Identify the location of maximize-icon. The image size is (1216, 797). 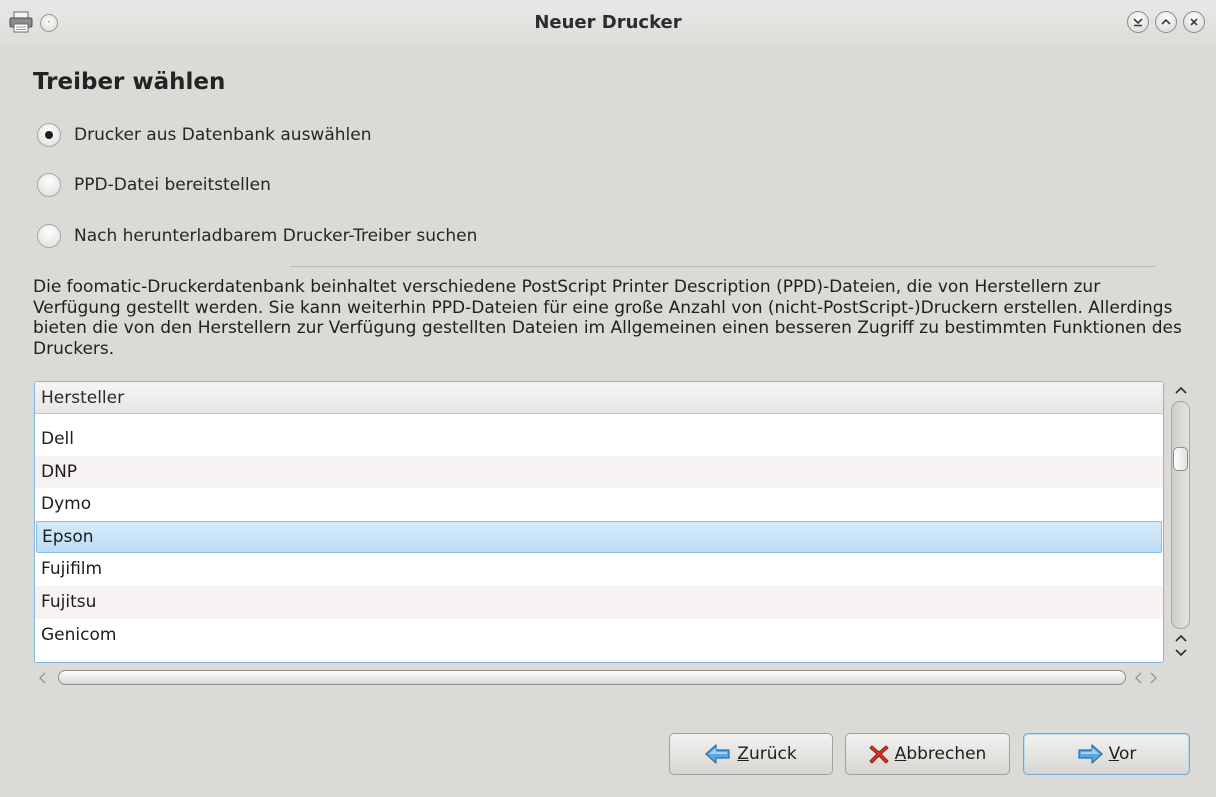
(1166, 21).